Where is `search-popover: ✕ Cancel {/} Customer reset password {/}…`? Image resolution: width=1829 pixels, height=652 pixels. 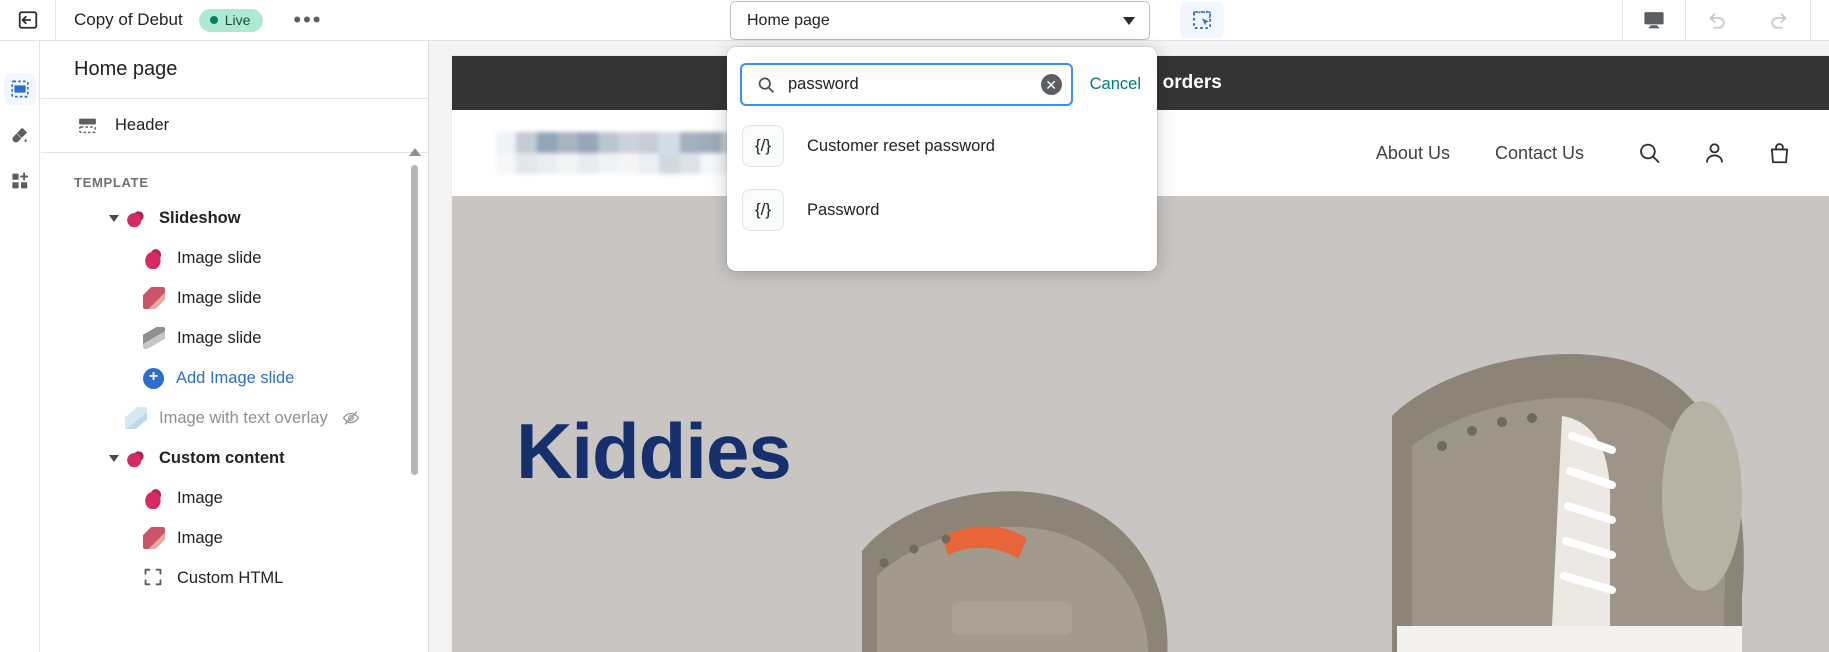
search-popover: ✕ Cancel {/} Customer reset password {/}… is located at coordinates (942, 159).